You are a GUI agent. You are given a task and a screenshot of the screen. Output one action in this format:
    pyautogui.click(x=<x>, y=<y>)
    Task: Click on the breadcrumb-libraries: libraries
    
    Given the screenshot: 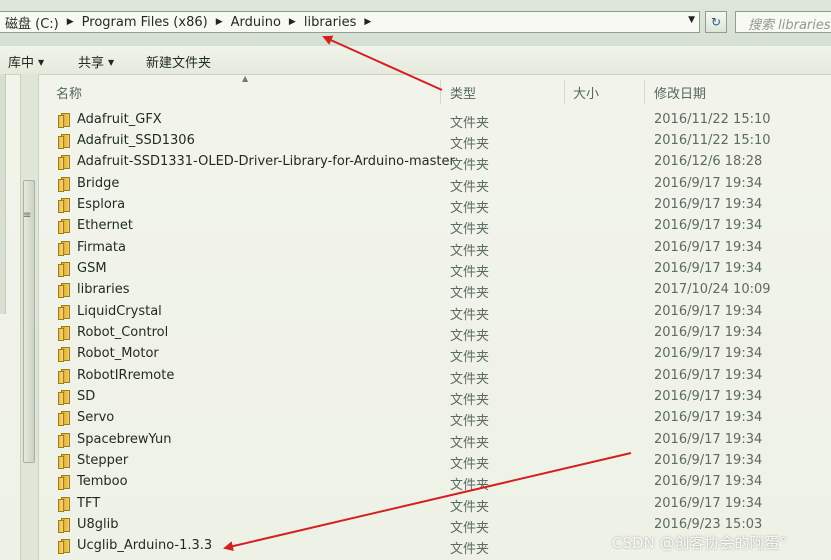 What is the action you would take?
    pyautogui.click(x=332, y=22)
    